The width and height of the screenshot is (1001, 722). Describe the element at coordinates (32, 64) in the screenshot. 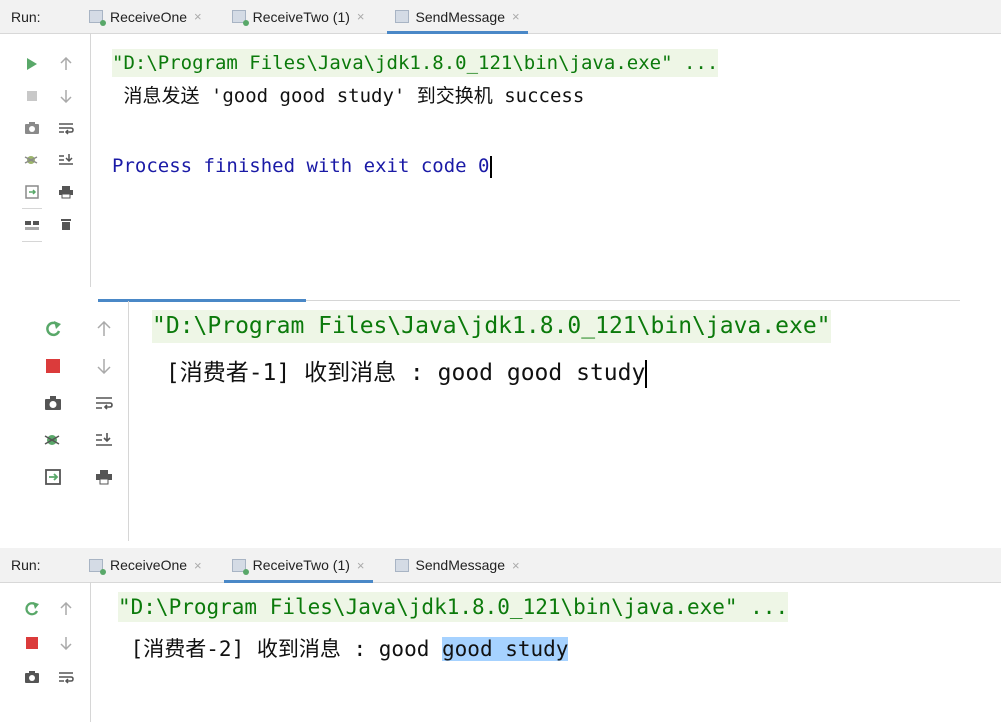

I see `run-icon` at that location.